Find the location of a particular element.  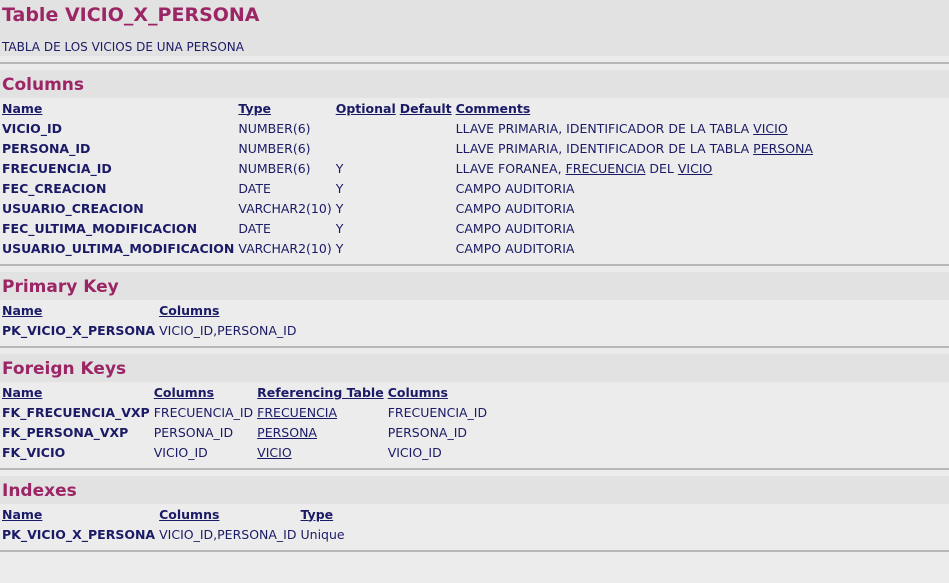

col-header-type: Type is located at coordinates (284, 108).